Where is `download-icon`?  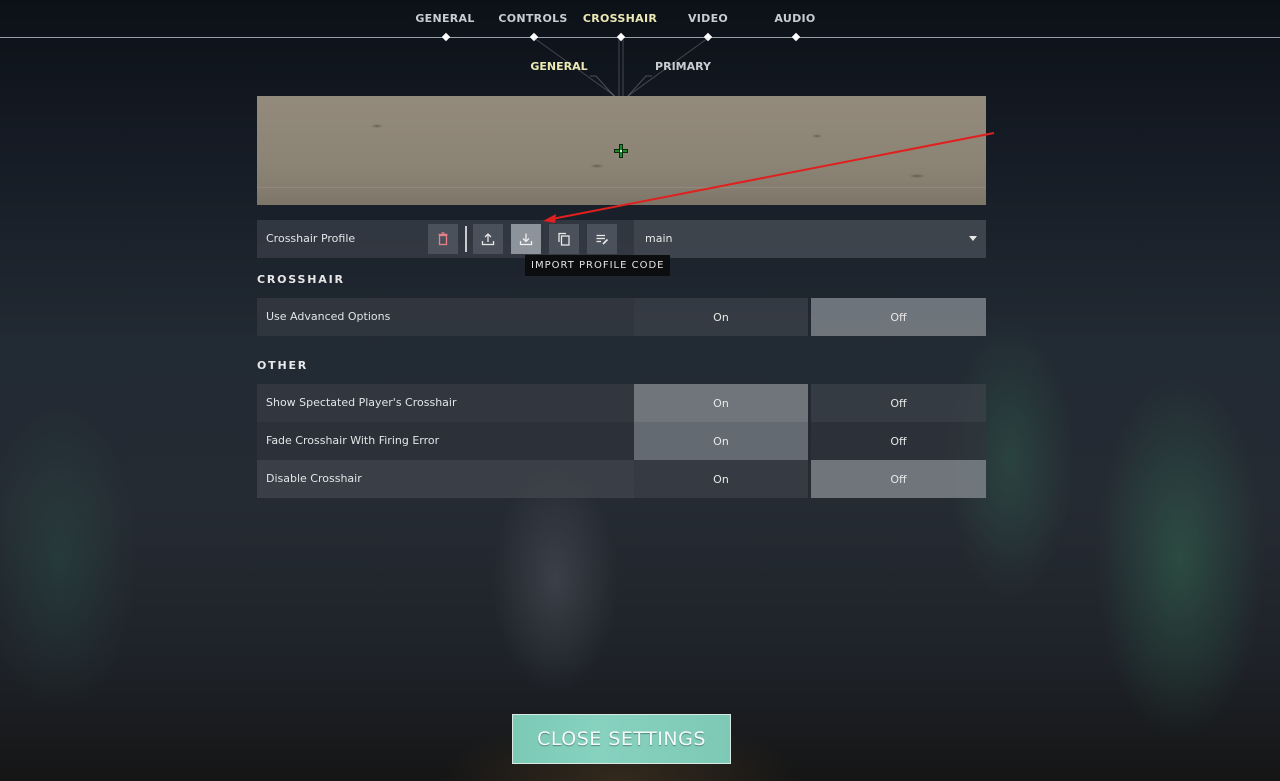 download-icon is located at coordinates (526, 239).